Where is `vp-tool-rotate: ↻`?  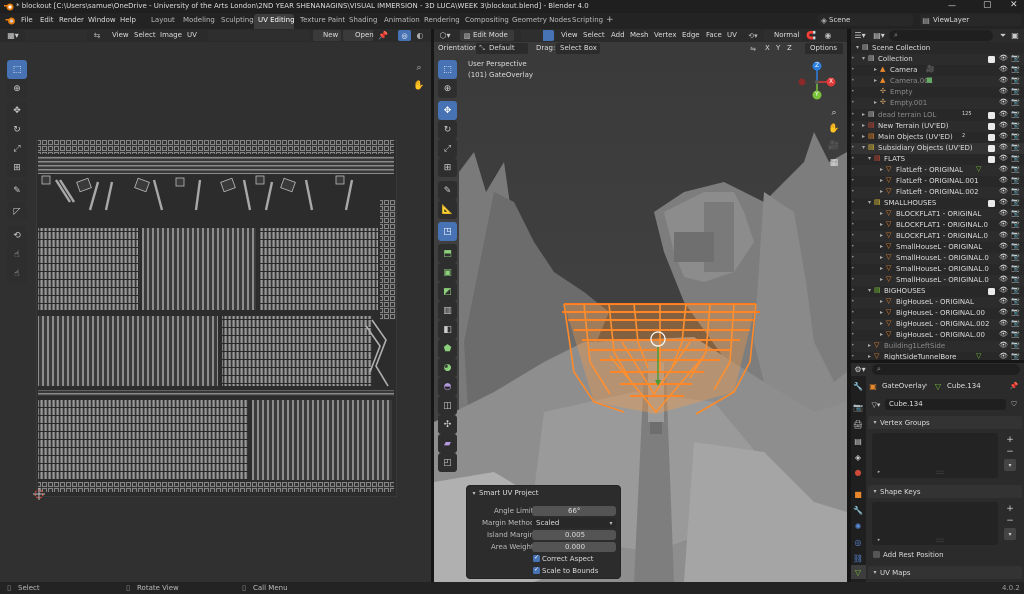 vp-tool-rotate: ↻ is located at coordinates (447, 129).